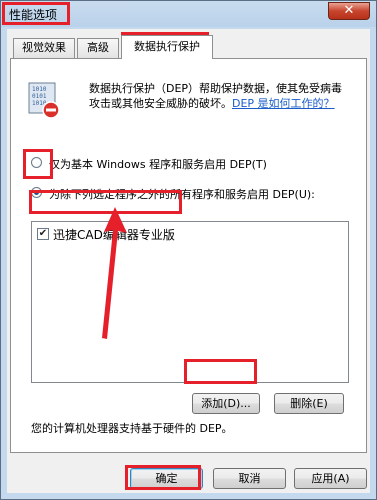 The image size is (377, 500). I want to click on program-checkbox: ✔, so click(43, 234).